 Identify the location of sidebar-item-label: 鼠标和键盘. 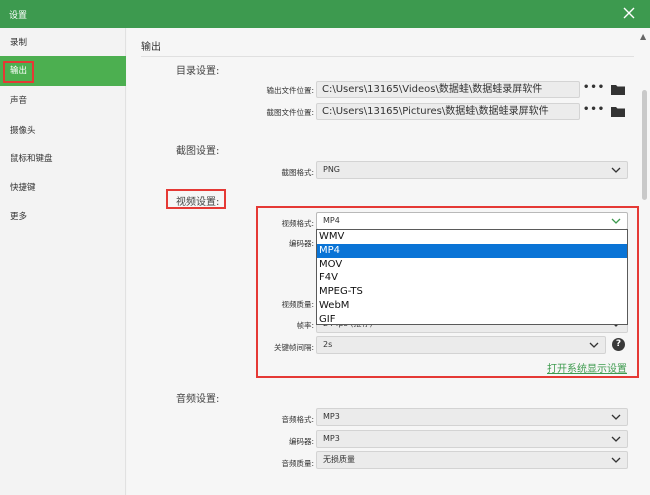
(31, 159).